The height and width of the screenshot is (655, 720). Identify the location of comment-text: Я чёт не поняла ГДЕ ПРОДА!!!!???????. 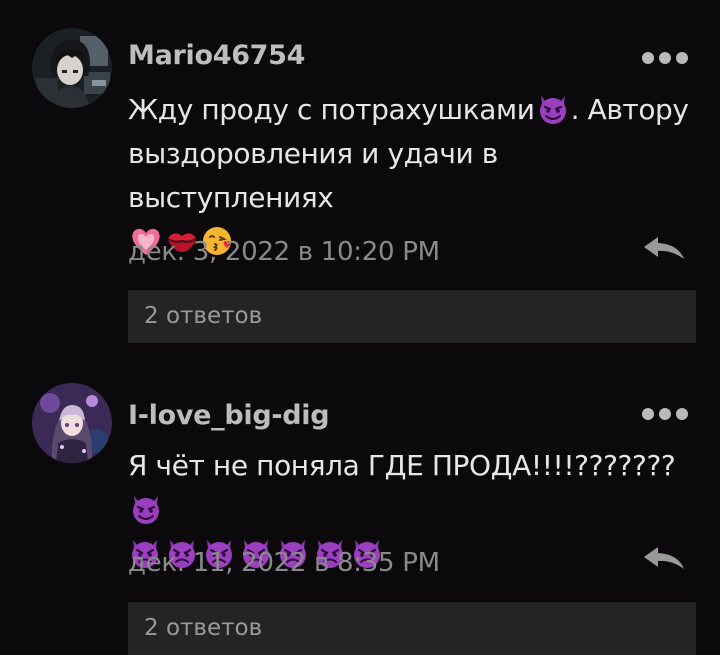
(402, 465).